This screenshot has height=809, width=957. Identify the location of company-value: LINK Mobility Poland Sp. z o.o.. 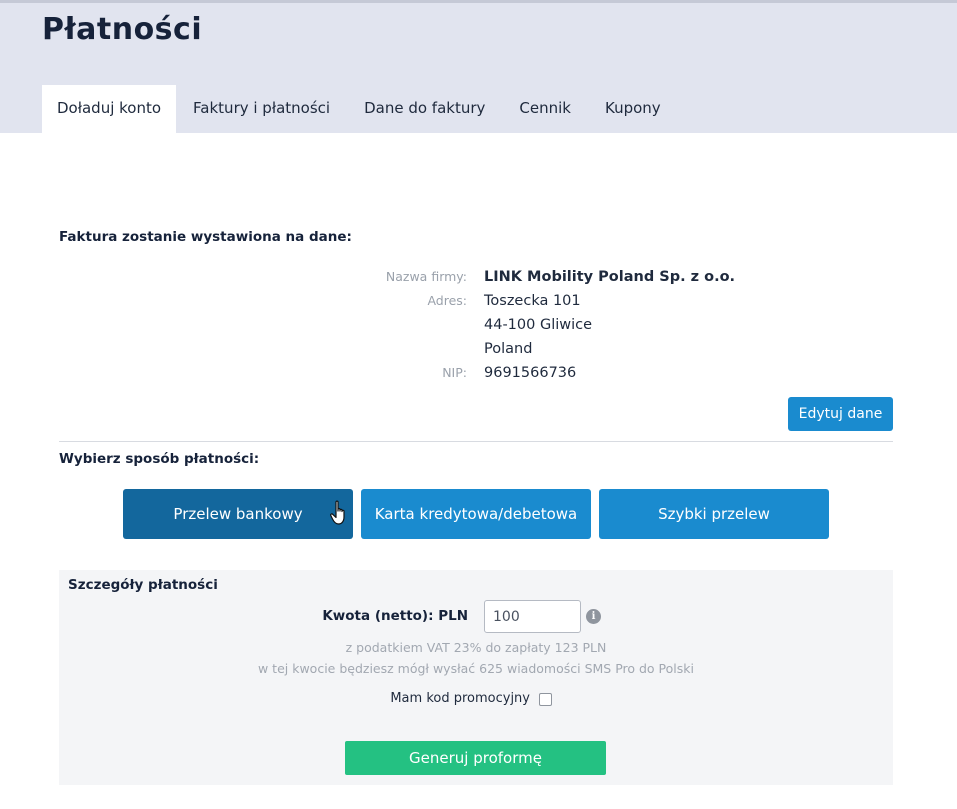
(610, 277).